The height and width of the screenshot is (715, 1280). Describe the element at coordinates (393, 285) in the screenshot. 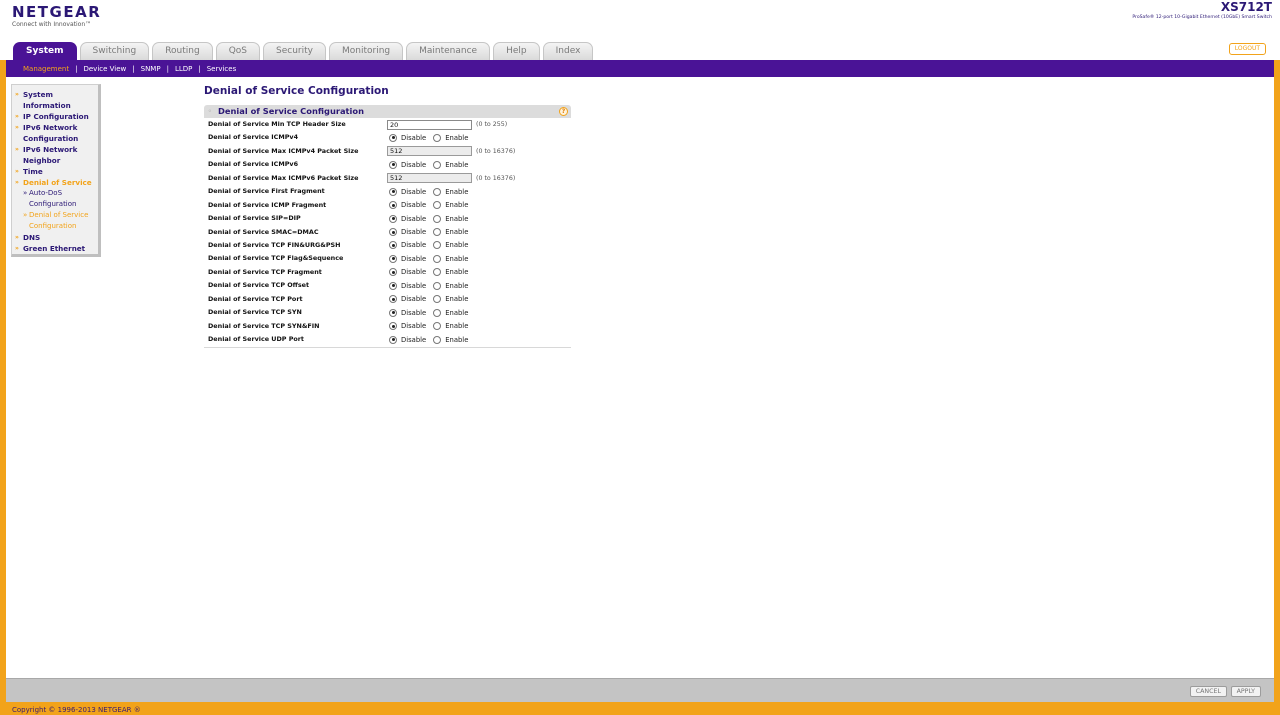

I see `tcp-offset-disable-radio` at that location.